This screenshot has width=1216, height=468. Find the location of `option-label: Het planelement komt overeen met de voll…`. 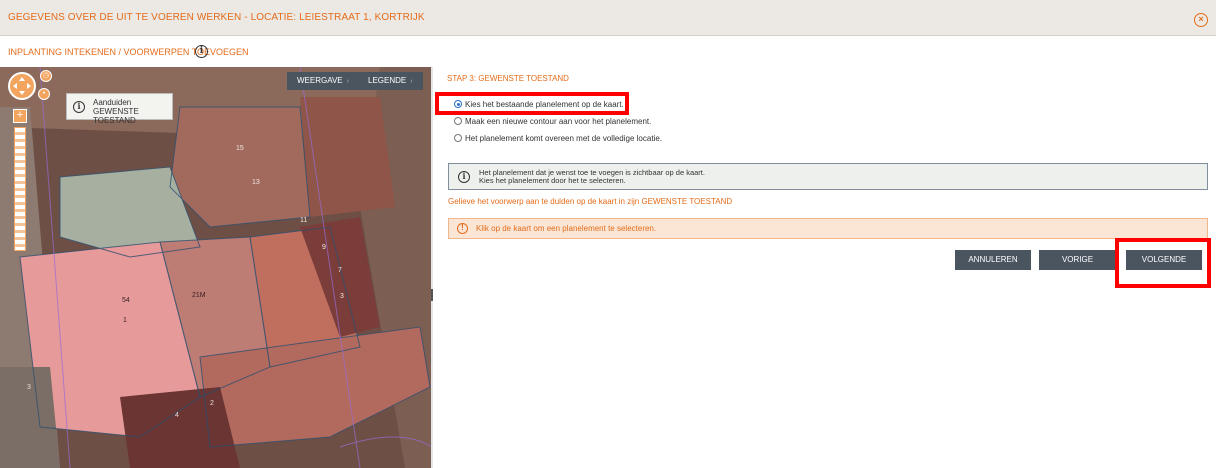

option-label: Het planelement komt overeen met de voll… is located at coordinates (563, 138).